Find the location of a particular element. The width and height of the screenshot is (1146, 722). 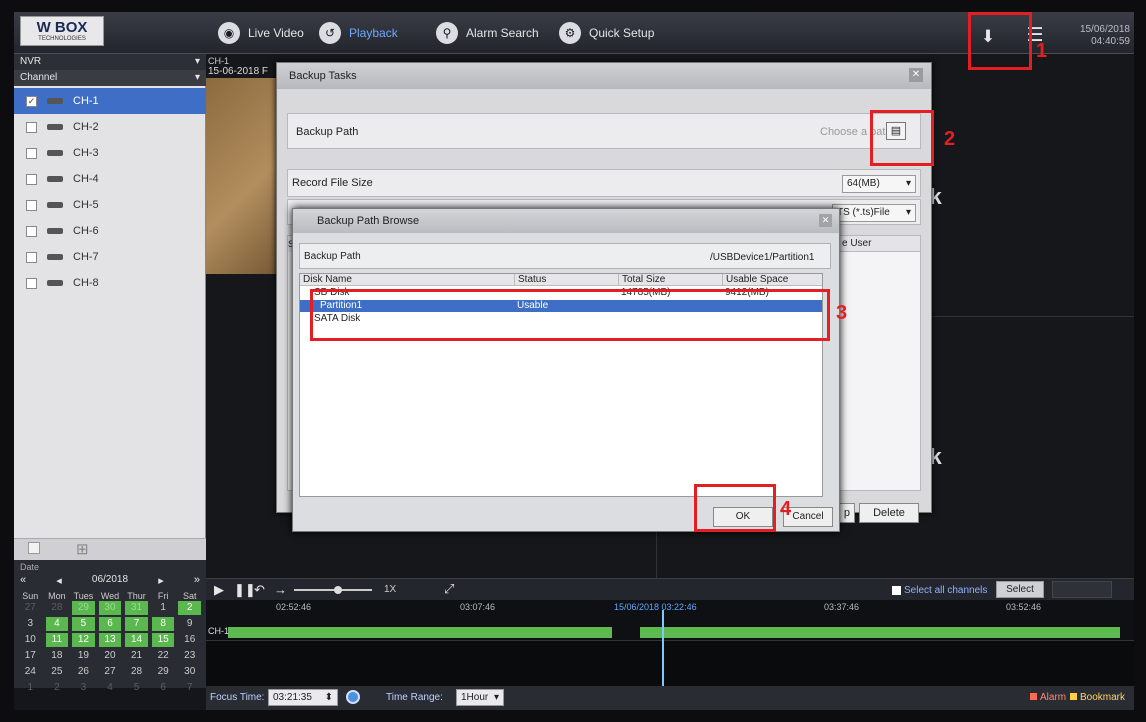

focus-time-label: Focus Time: is located at coordinates (237, 697).